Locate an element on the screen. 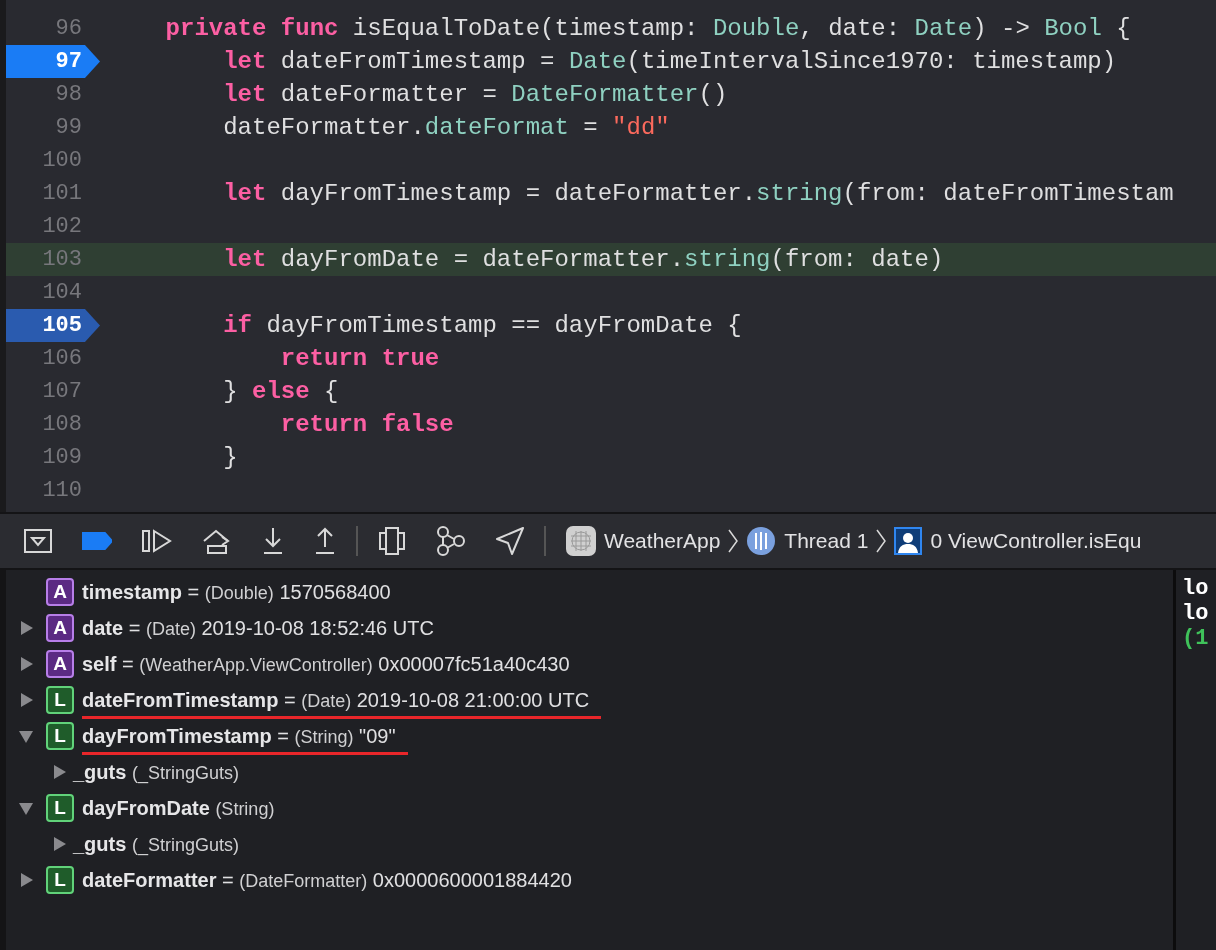 Image resolution: width=1216 pixels, height=950 pixels. variable-entry: date = (Date) 2019-10-08 18:52:46 UTC is located at coordinates (258, 627).